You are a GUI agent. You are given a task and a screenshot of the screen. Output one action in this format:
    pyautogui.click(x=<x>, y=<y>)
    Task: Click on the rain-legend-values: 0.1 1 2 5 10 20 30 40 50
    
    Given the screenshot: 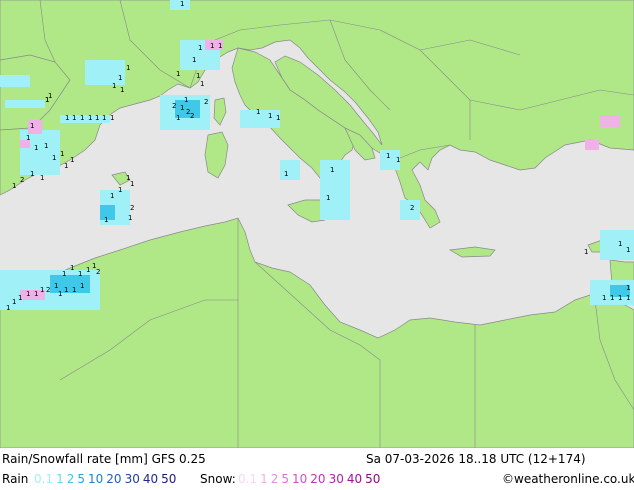 What is the action you would take?
    pyautogui.click(x=106, y=479)
    